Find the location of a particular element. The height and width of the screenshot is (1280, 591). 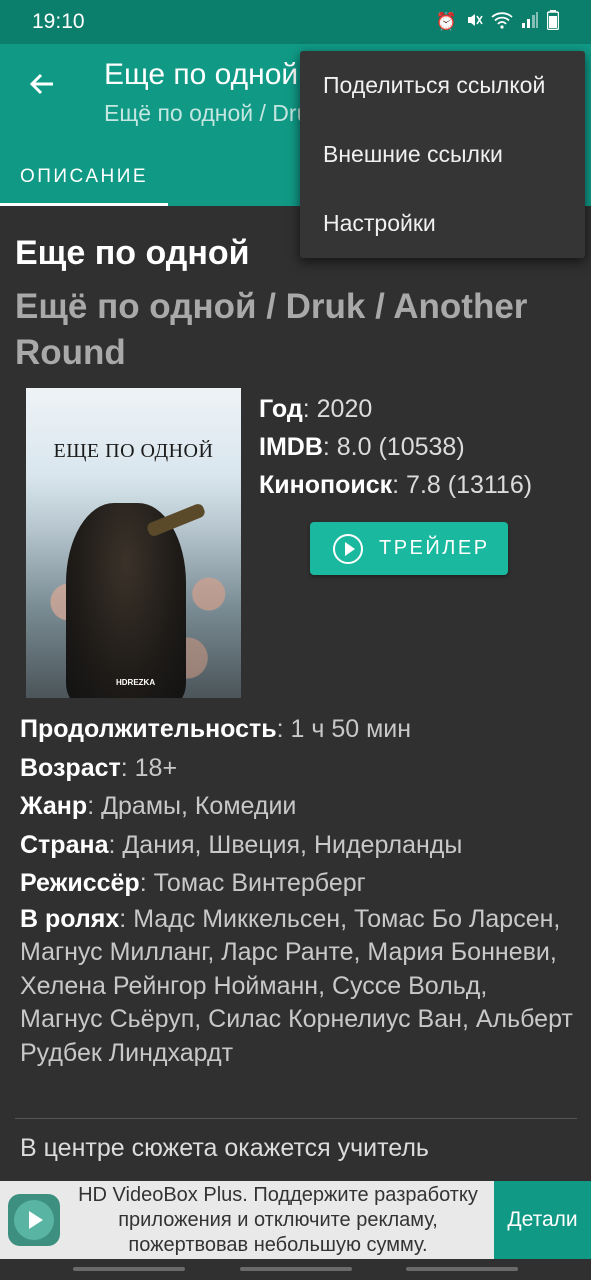

movie-alt-title: Ещё по одной / Druk / Another Round is located at coordinates (271, 329).